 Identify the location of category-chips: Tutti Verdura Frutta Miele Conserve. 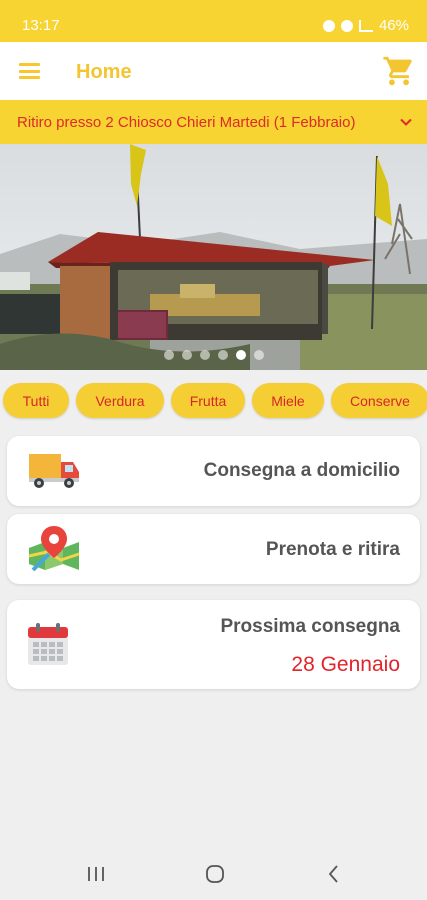
(215, 400).